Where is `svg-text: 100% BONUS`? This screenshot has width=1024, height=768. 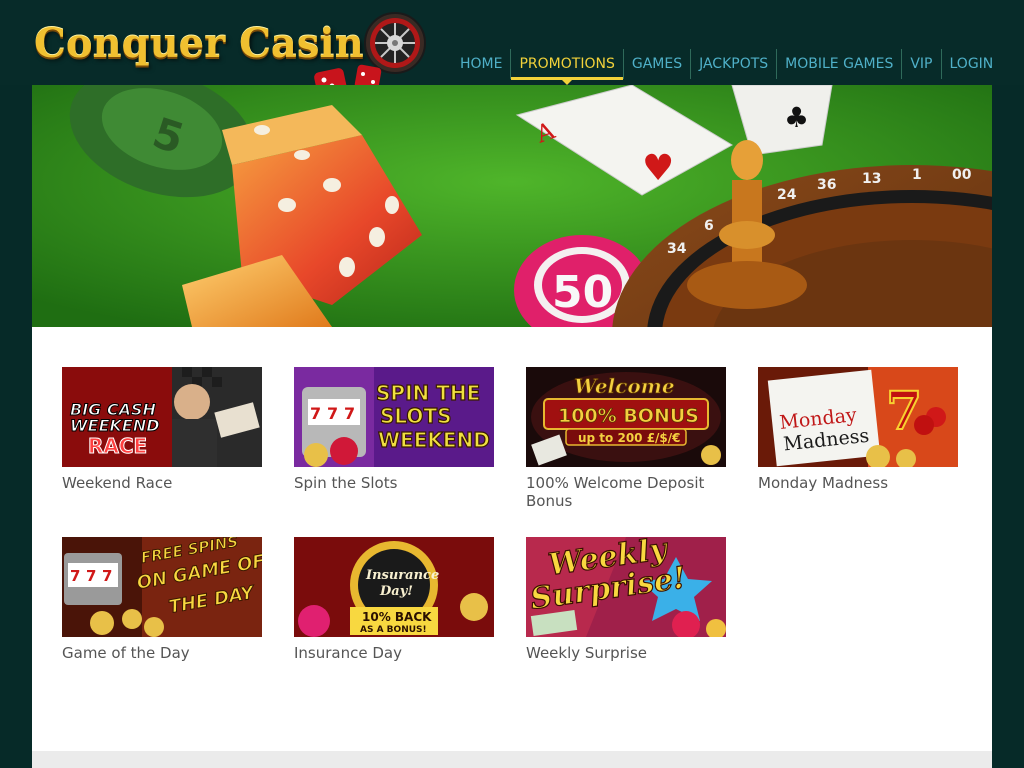
svg-text: 100% BONUS is located at coordinates (628, 416).